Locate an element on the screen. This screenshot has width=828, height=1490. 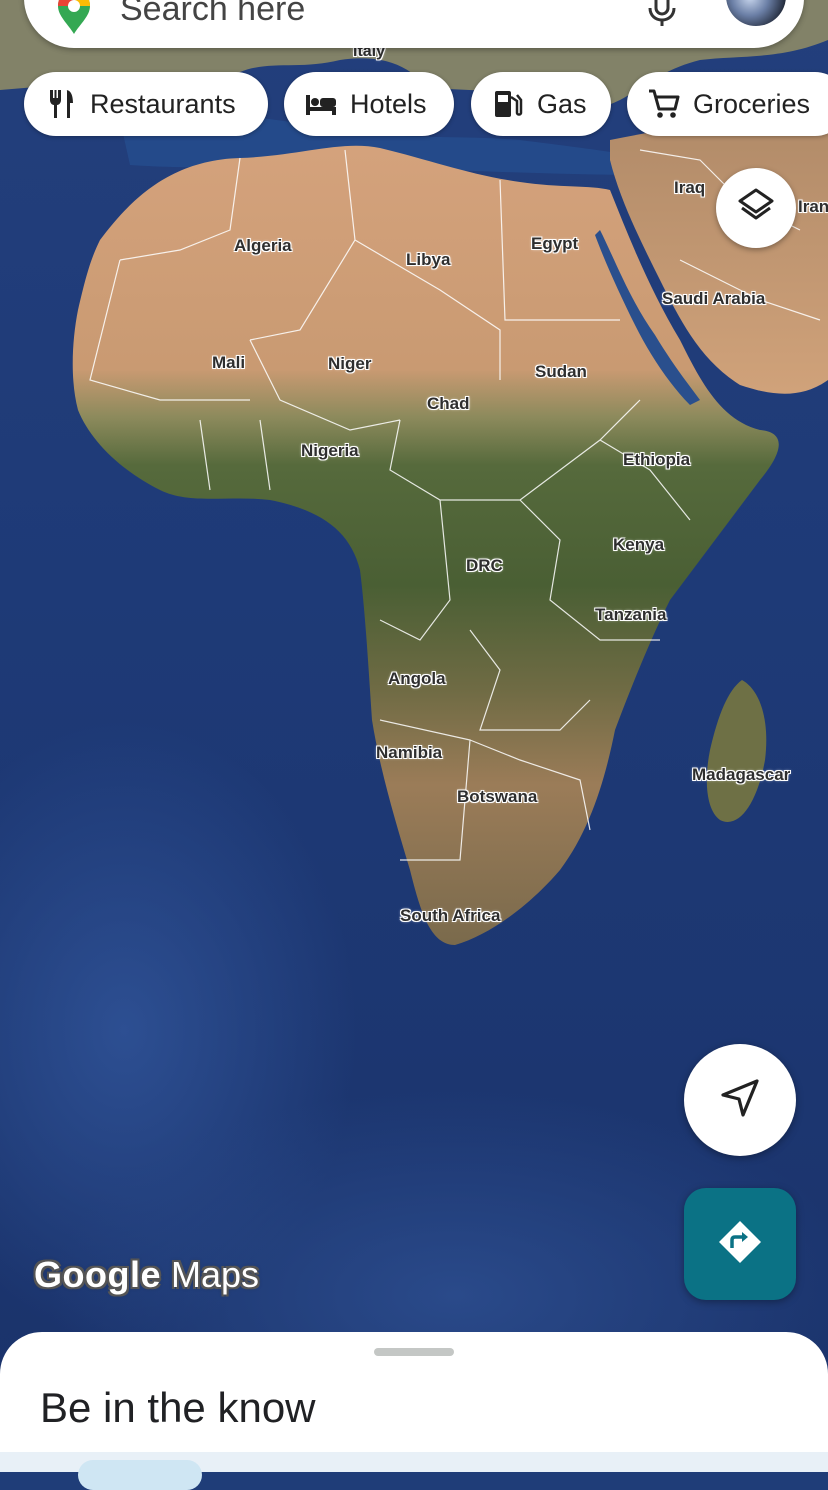
map-label-libya: Libya is located at coordinates (428, 260).